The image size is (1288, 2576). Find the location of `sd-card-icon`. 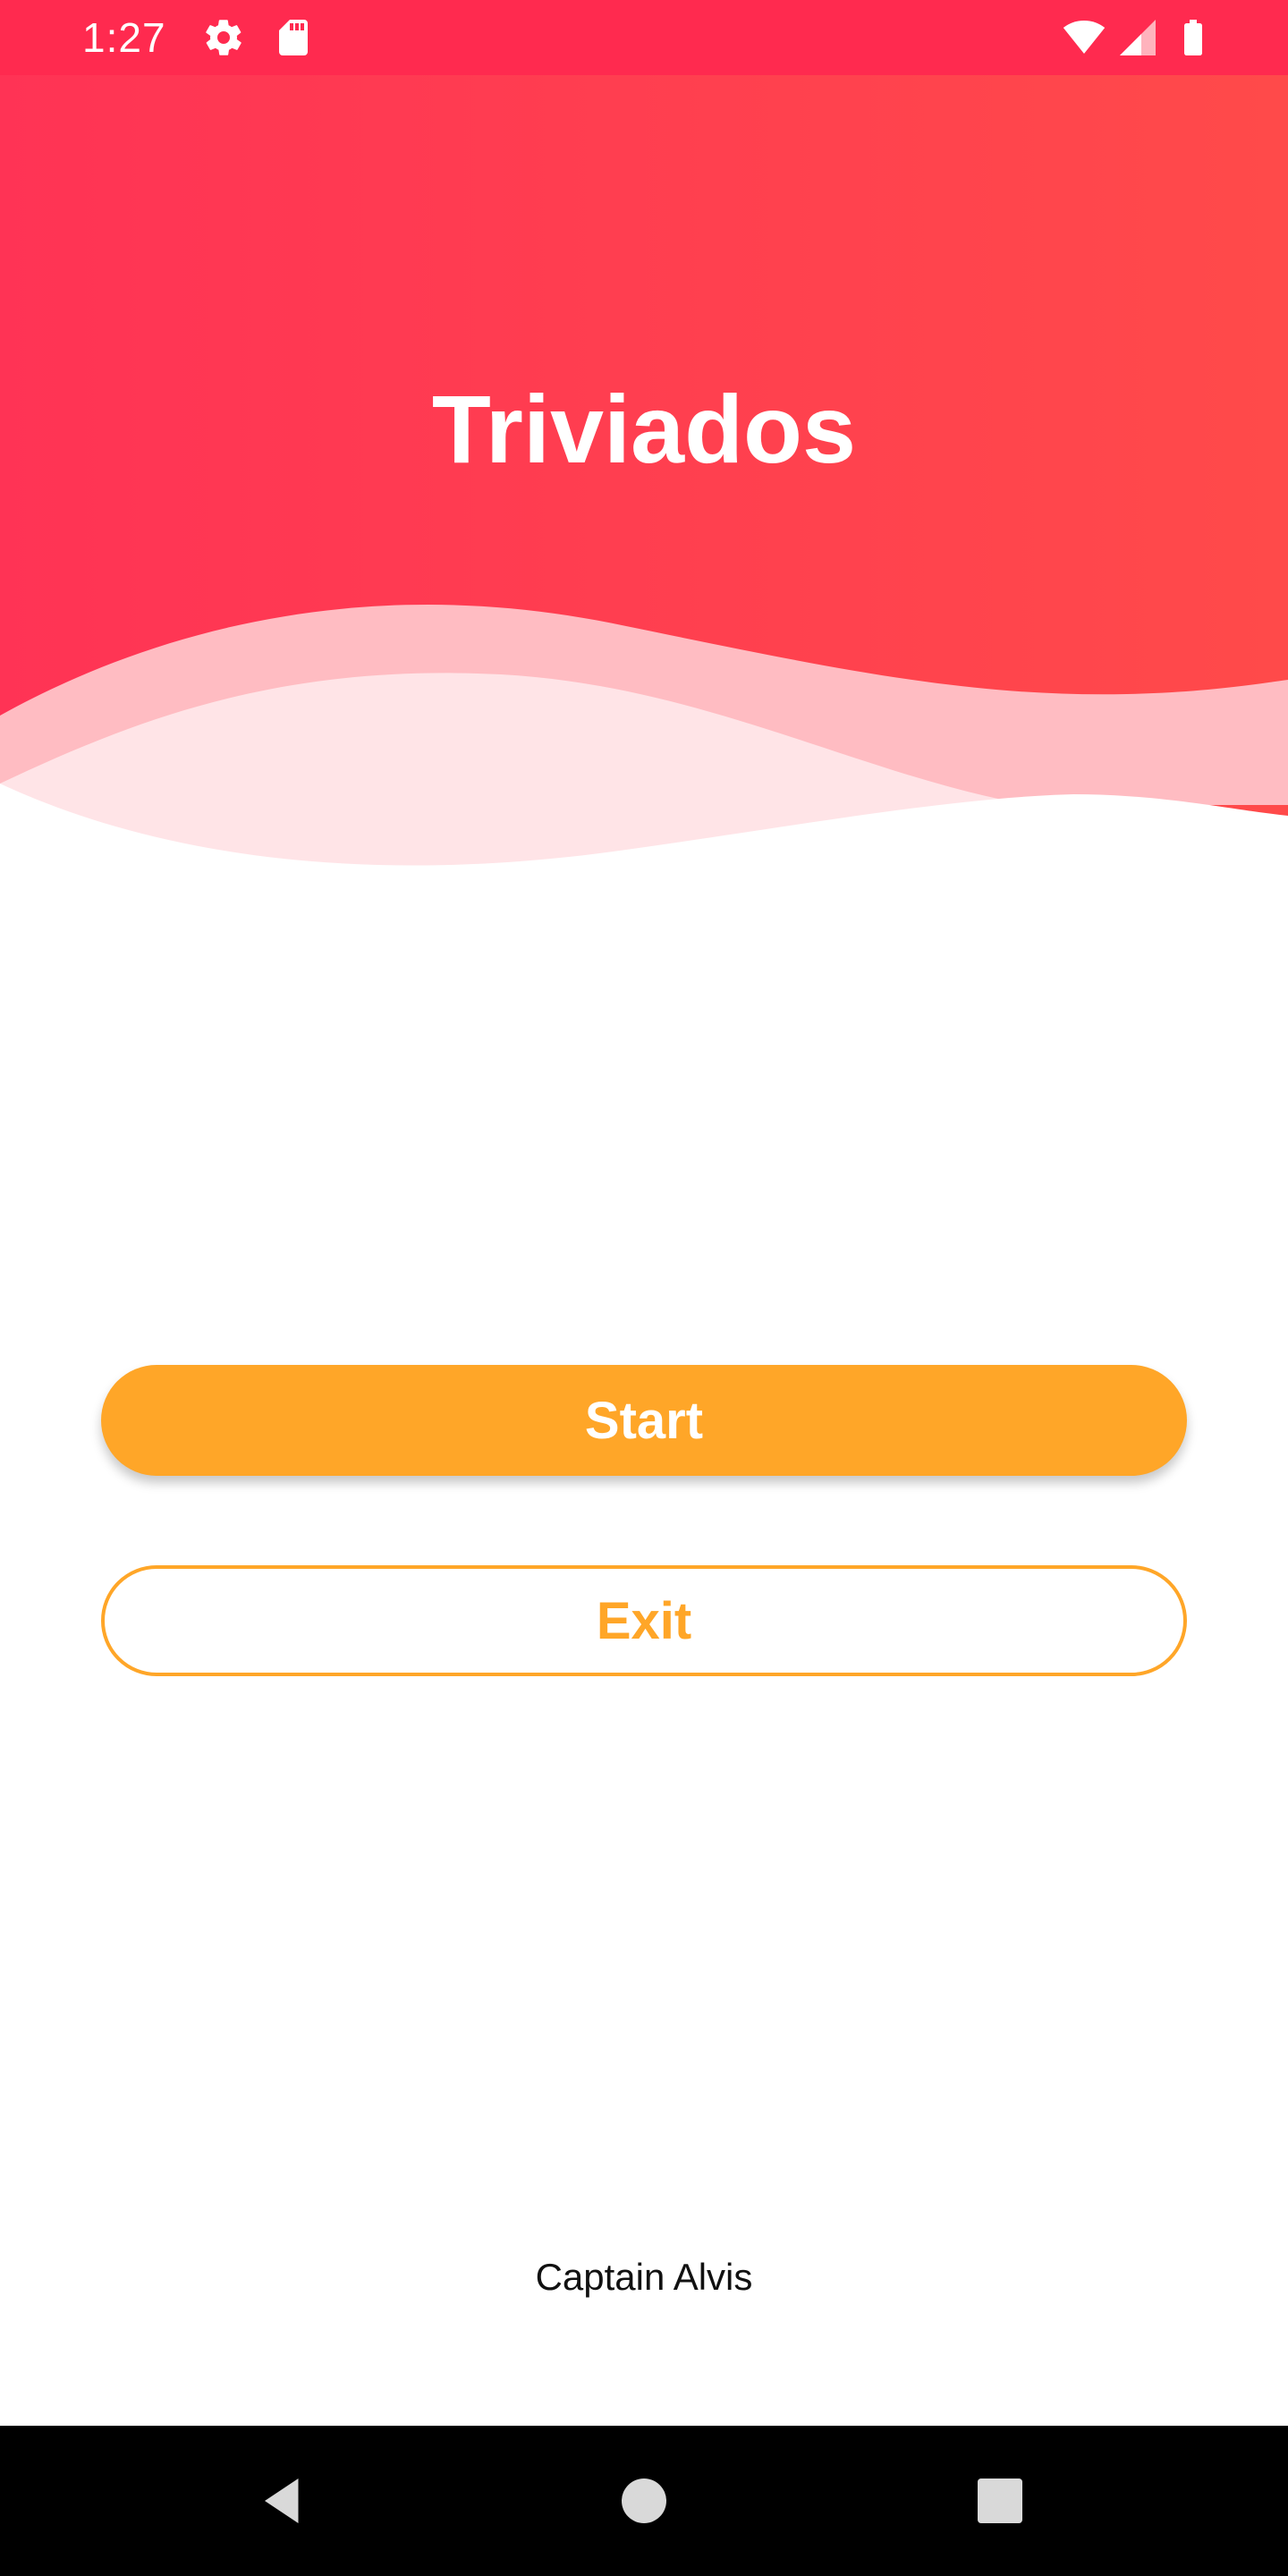

sd-card-icon is located at coordinates (293, 37).